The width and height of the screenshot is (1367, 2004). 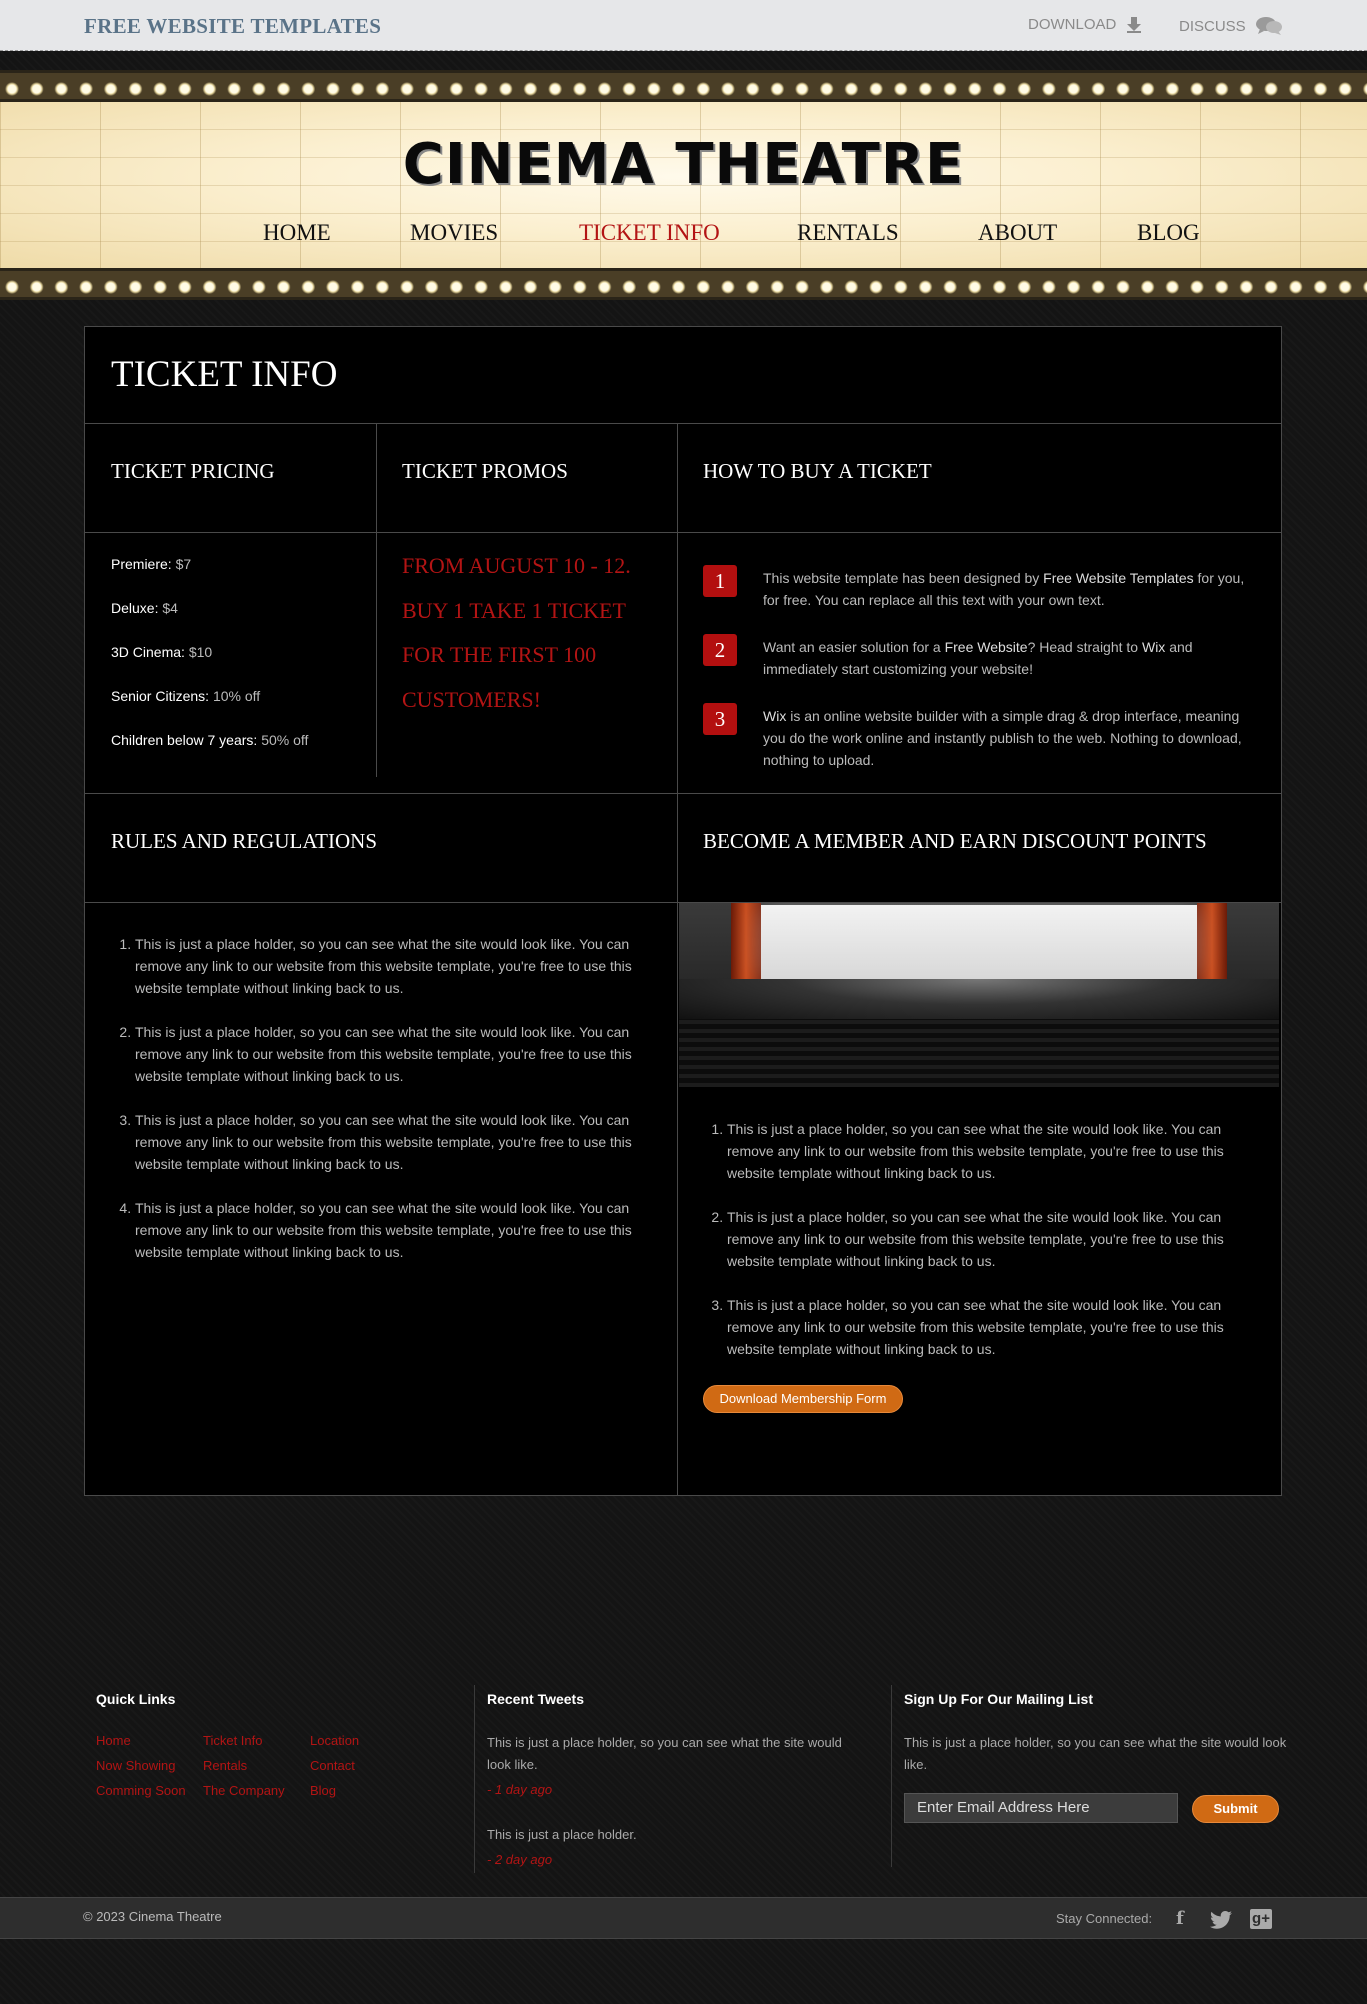 I want to click on ticket-pricing-heading: TICKET PRICING, so click(x=193, y=471).